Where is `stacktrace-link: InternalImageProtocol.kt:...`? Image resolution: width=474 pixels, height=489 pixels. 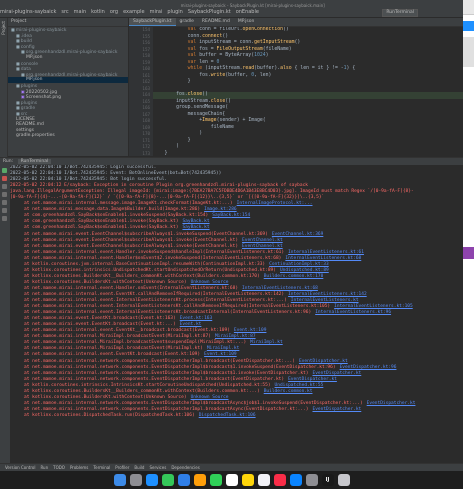
stacktrace-link: InternalImageProtocol.kt:... is located at coordinates (275, 203).